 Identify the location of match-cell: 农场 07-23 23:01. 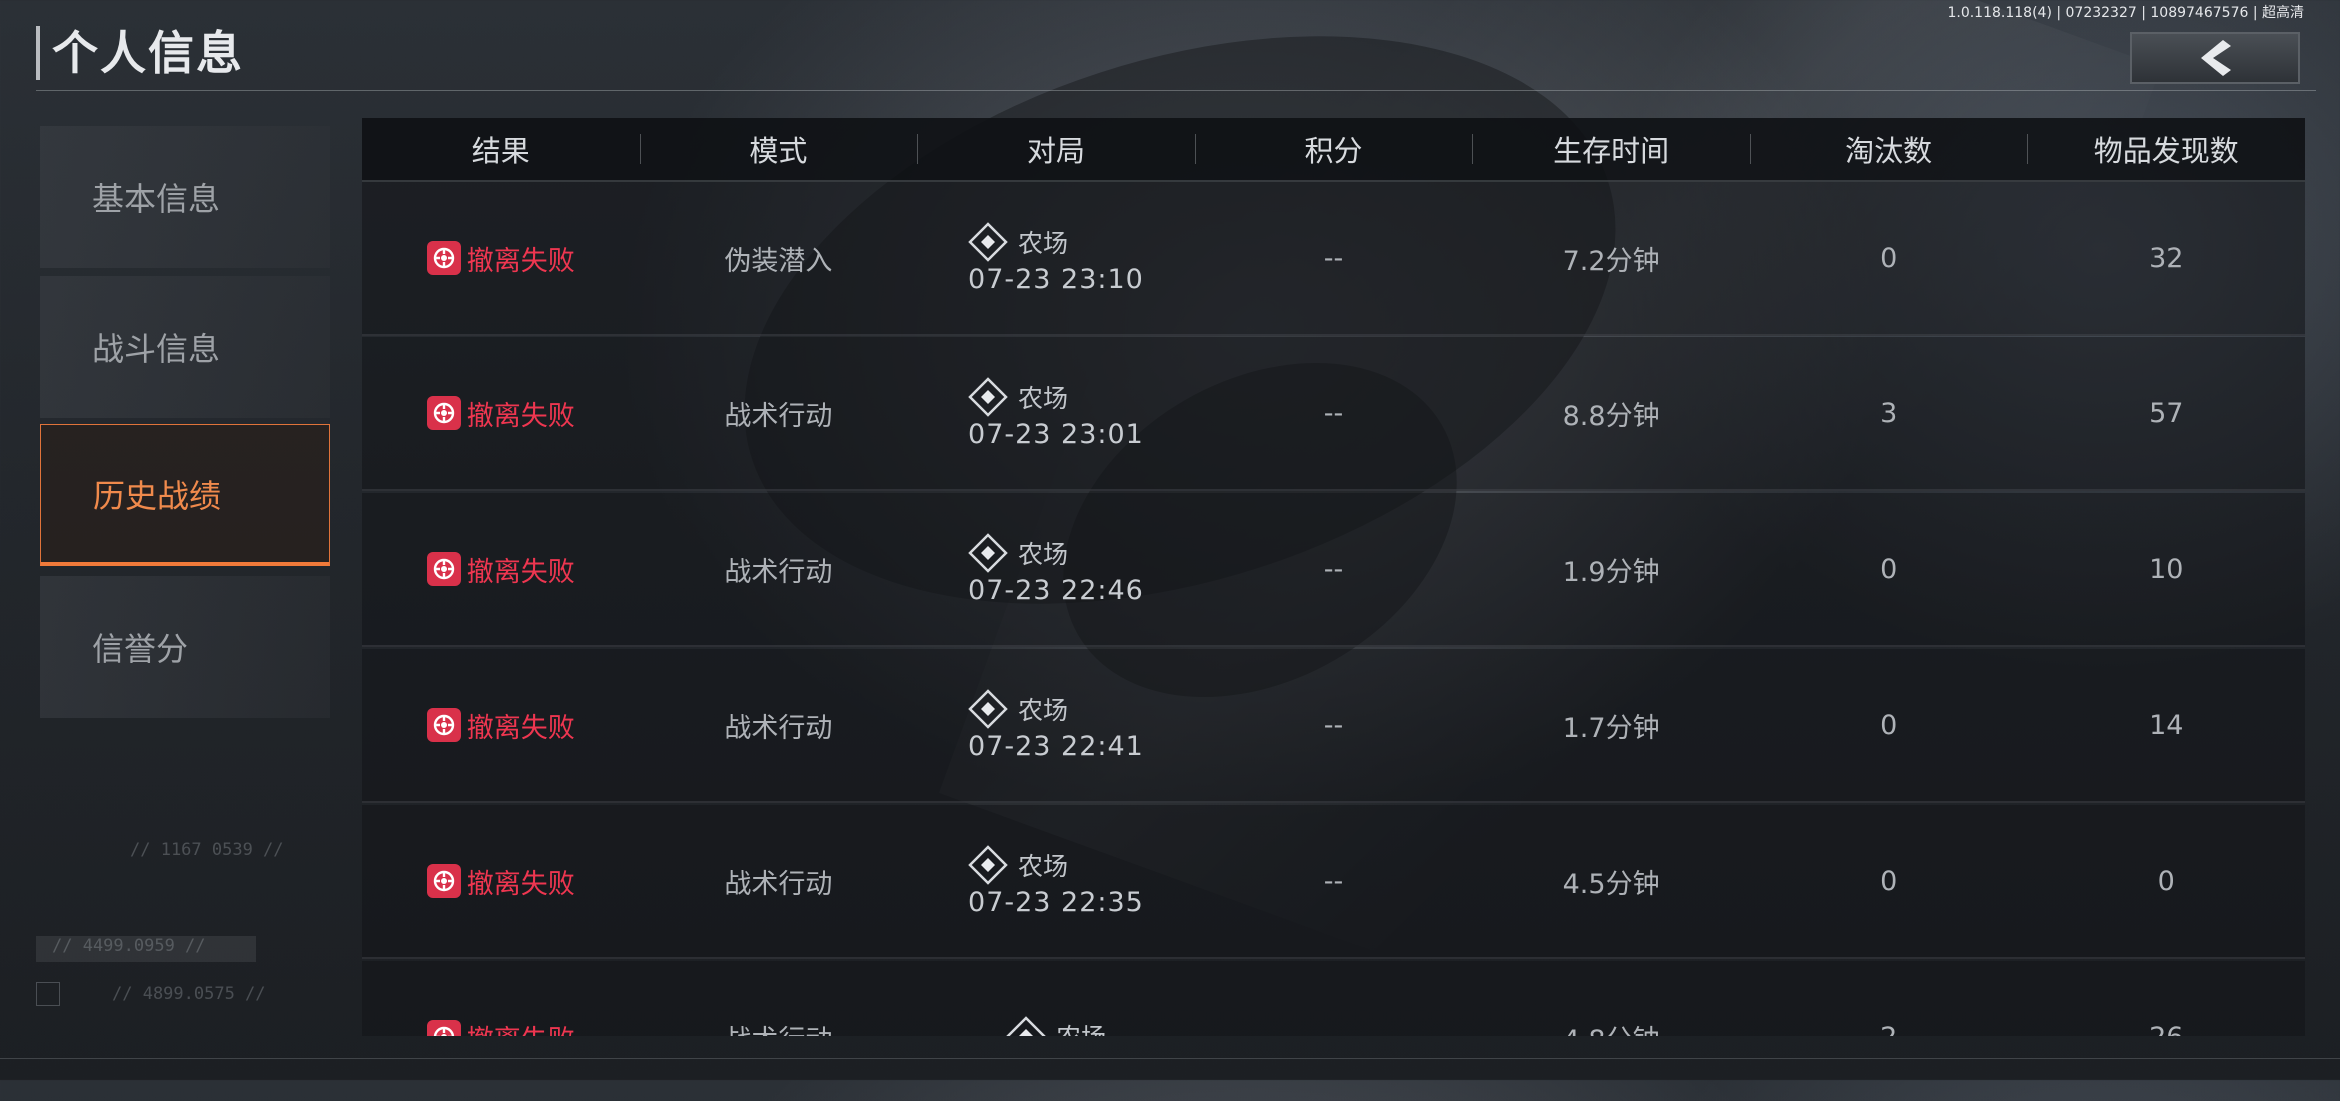
(1056, 413).